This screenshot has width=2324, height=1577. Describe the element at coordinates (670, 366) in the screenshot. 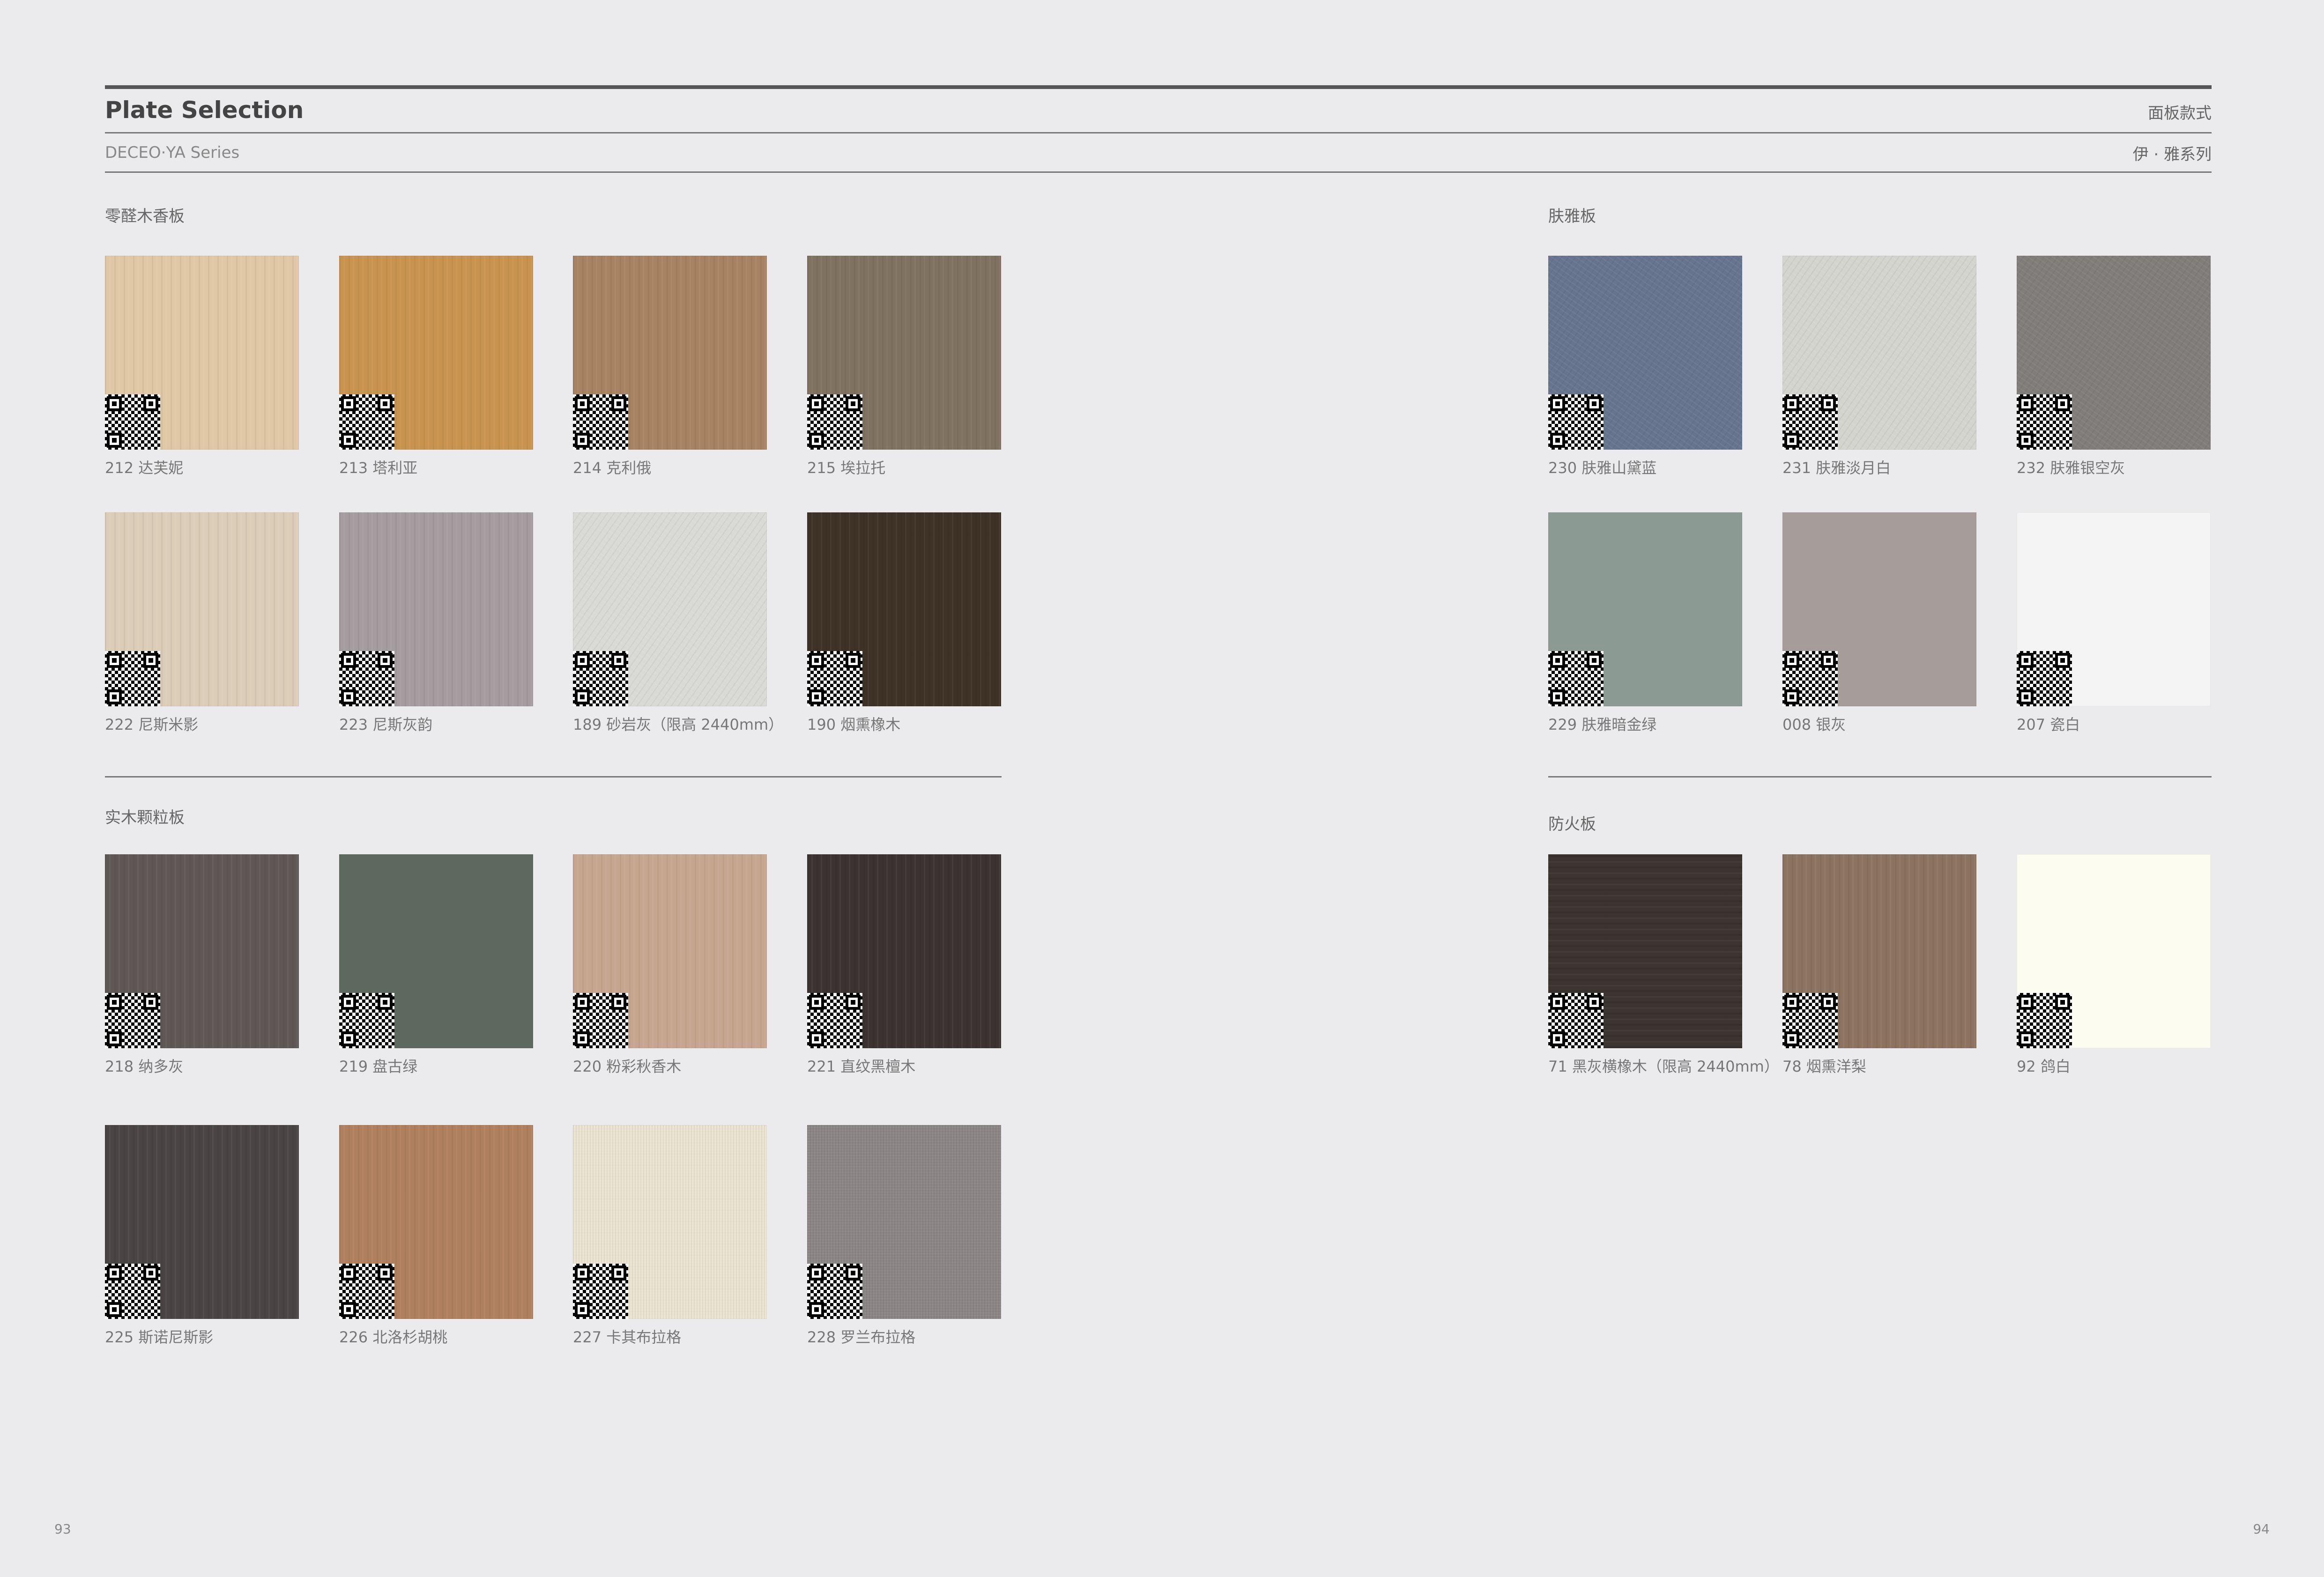

I see `material-swatch: 214 克利俄` at that location.